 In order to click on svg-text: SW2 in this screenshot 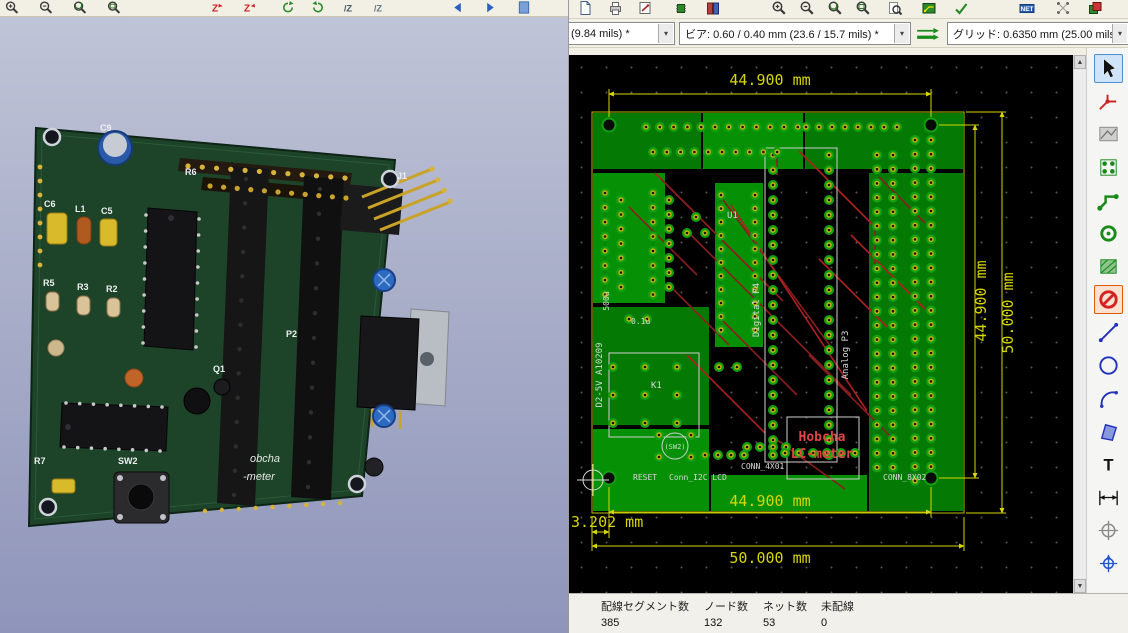, I will do `click(128, 461)`.